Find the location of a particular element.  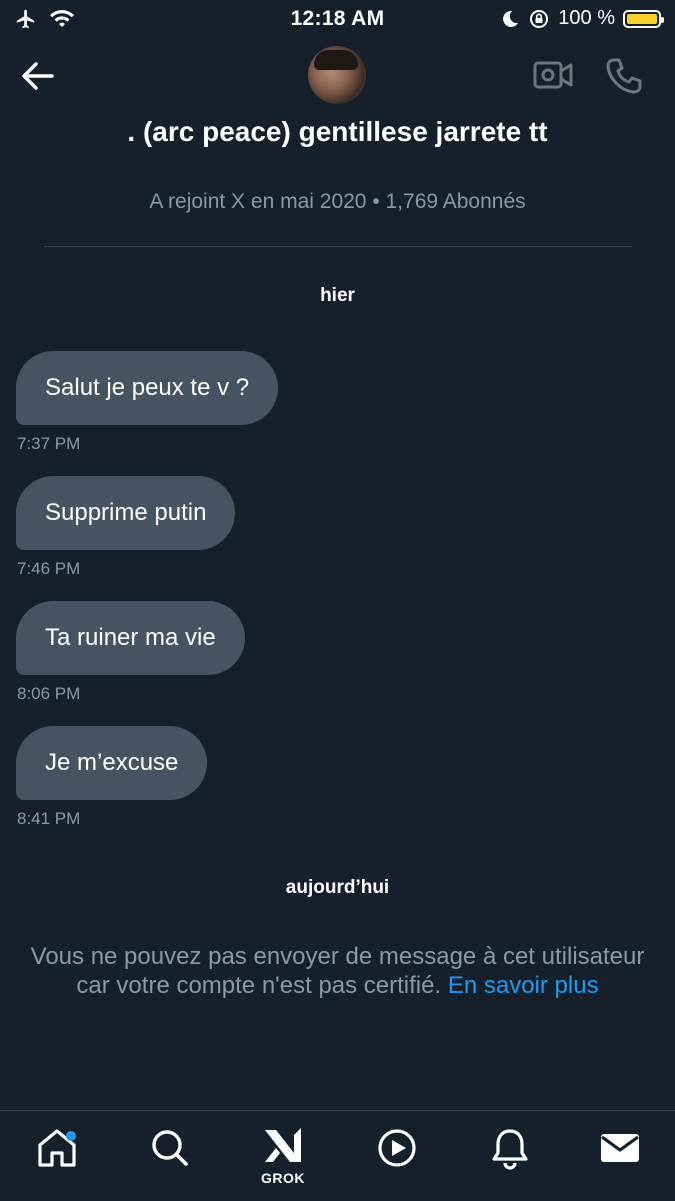

tab-bar is located at coordinates (337, 1155).